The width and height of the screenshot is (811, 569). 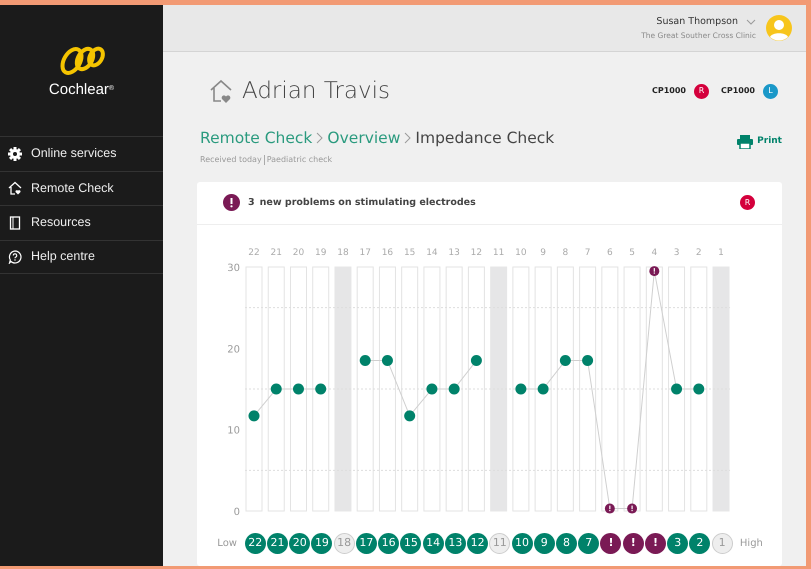 What do you see at coordinates (81, 90) in the screenshot?
I see `brand-name: Cochlear$^{®}$` at bounding box center [81, 90].